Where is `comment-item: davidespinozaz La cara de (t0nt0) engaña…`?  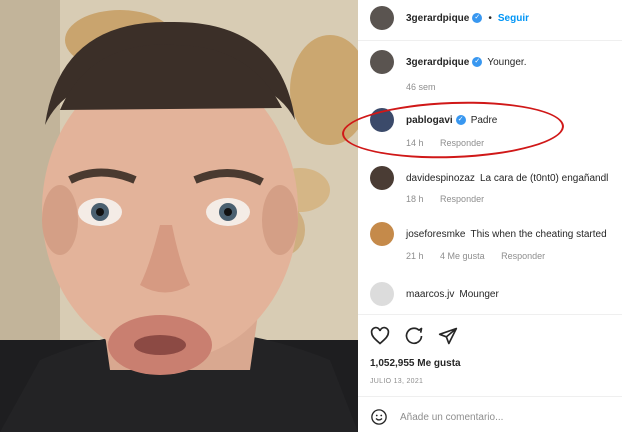 comment-item: davidespinozaz La cara de (t0nt0) engaña… is located at coordinates (496, 178).